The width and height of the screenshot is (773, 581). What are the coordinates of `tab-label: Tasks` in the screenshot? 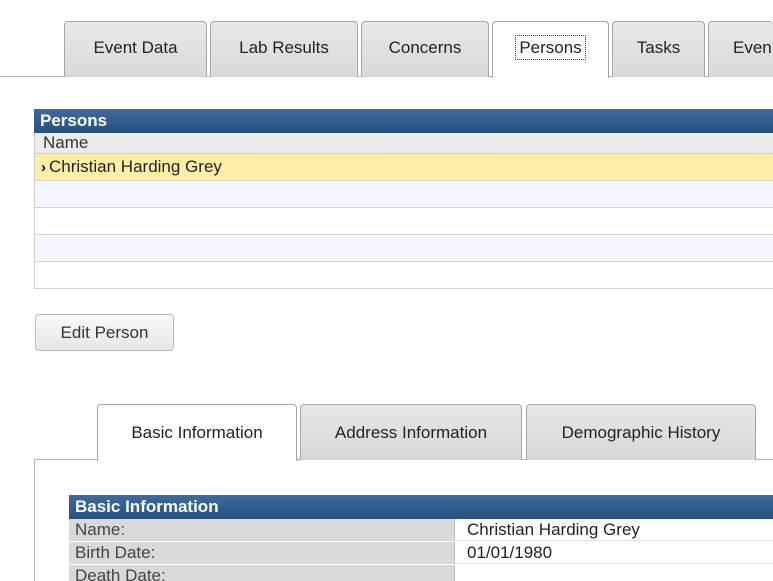 It's located at (658, 47).